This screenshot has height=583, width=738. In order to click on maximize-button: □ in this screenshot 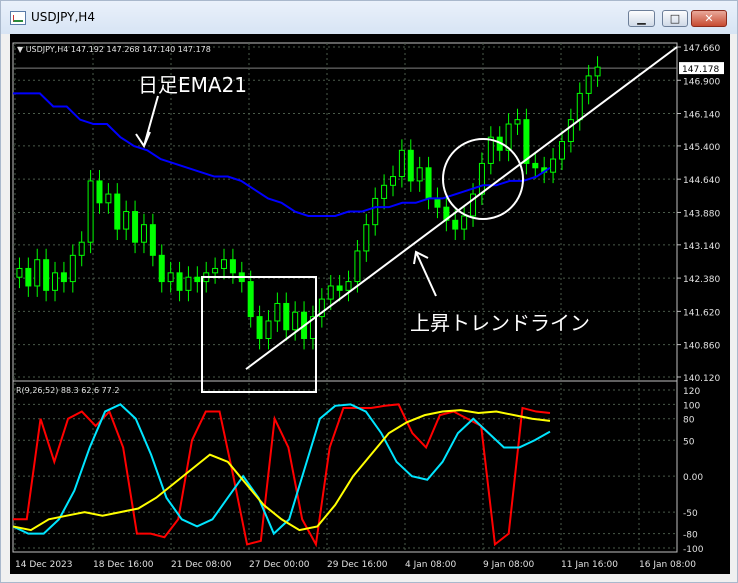, I will do `click(675, 18)`.